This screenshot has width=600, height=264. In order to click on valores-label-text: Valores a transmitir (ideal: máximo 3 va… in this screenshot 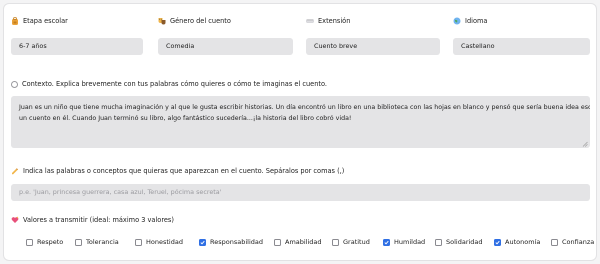, I will do `click(98, 220)`.